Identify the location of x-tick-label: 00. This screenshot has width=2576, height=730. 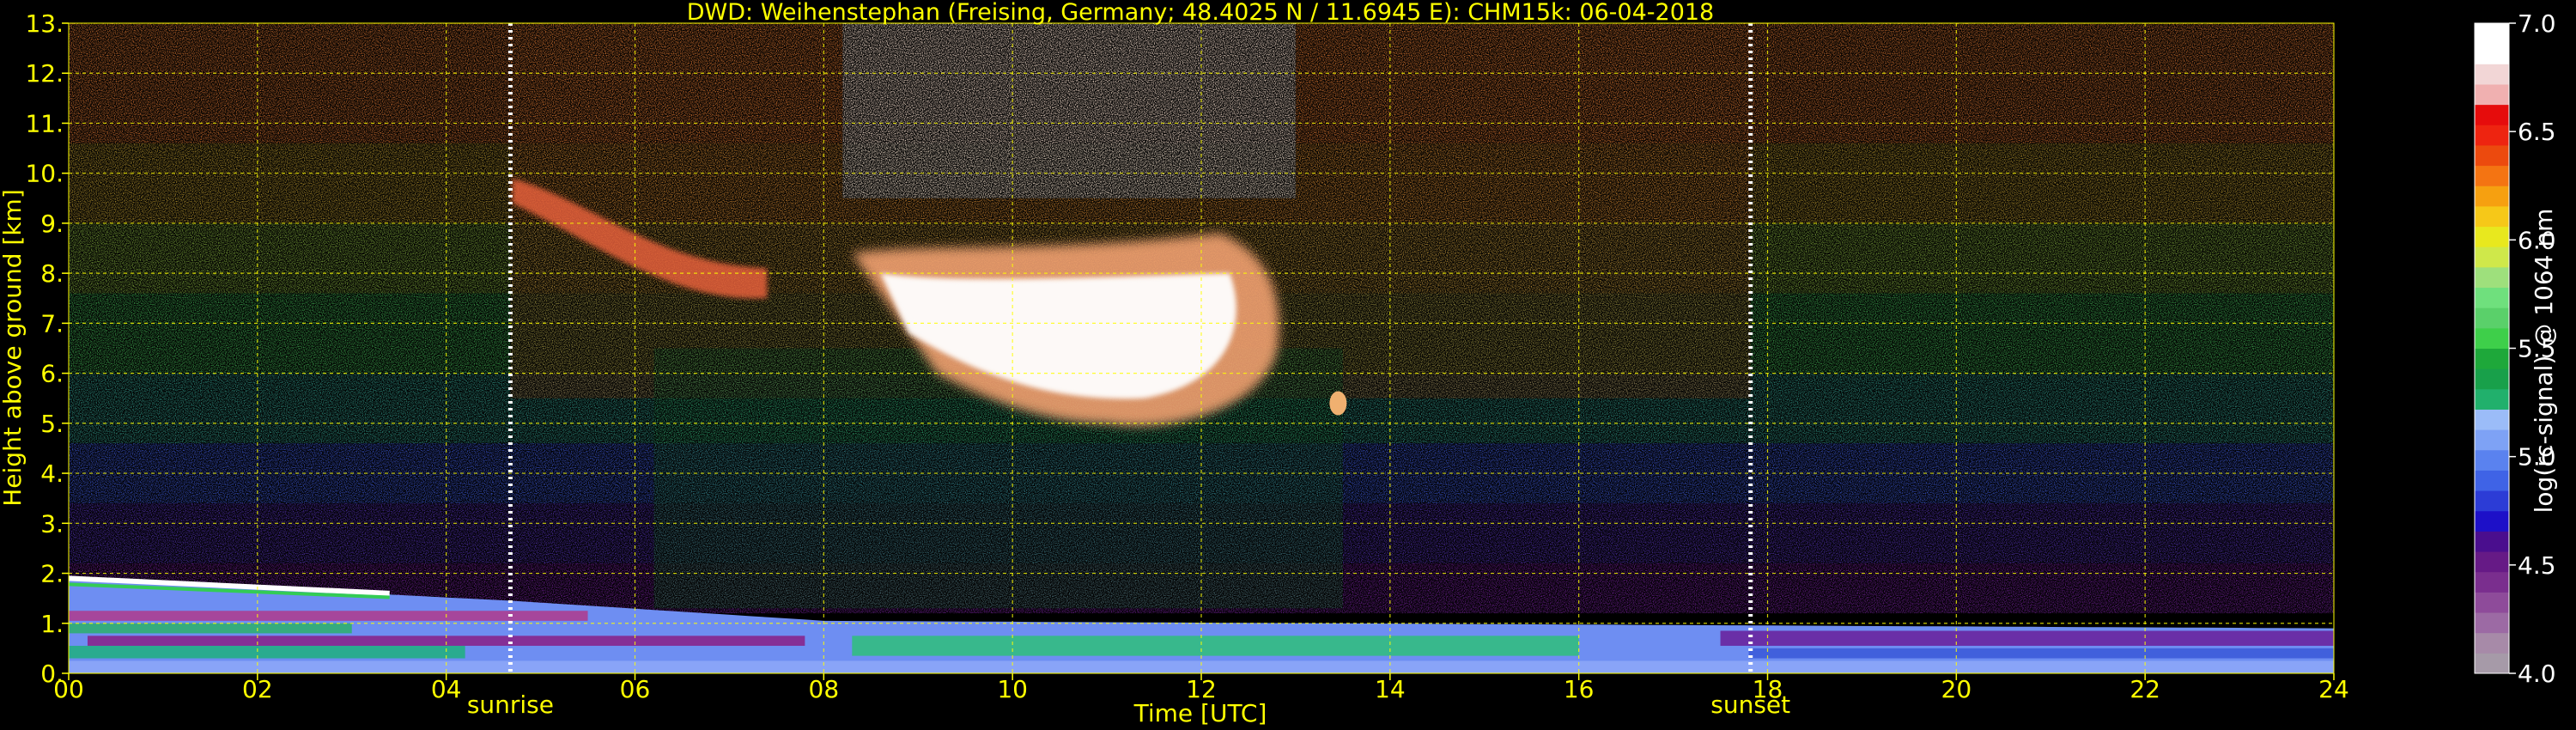
(69, 689).